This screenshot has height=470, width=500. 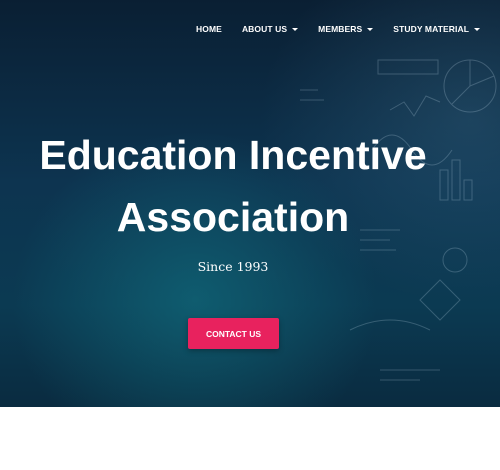 I want to click on subtitle: Since 1993, so click(x=233, y=266).